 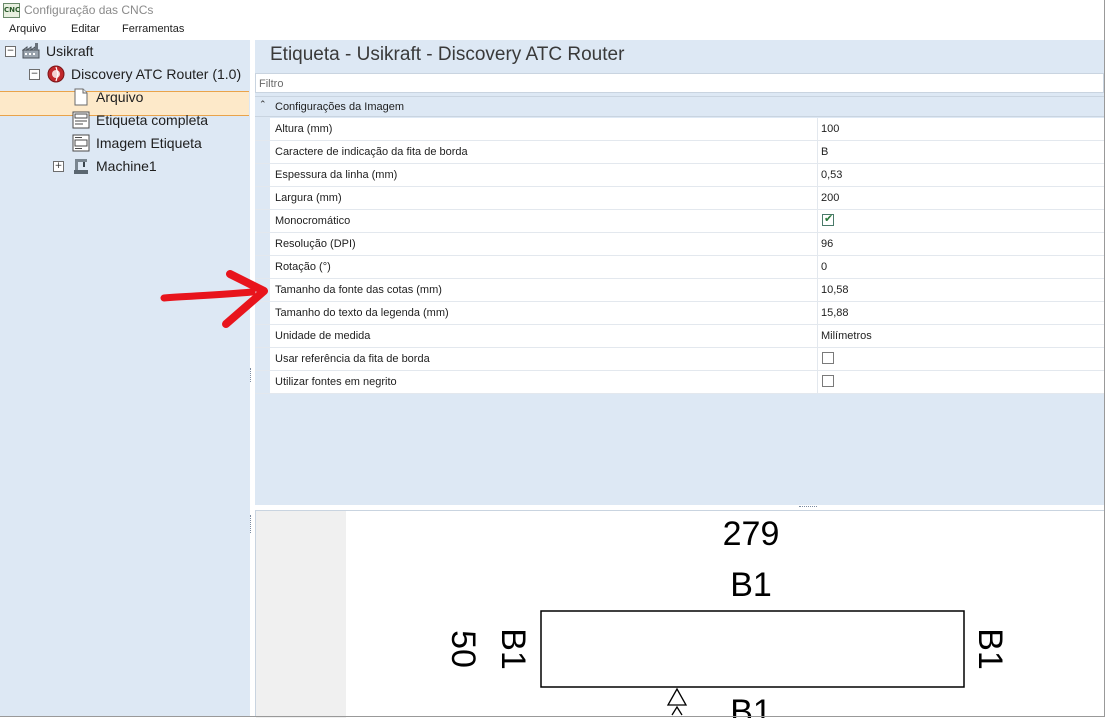 What do you see at coordinates (313, 221) in the screenshot?
I see `property-name: Monocromático` at bounding box center [313, 221].